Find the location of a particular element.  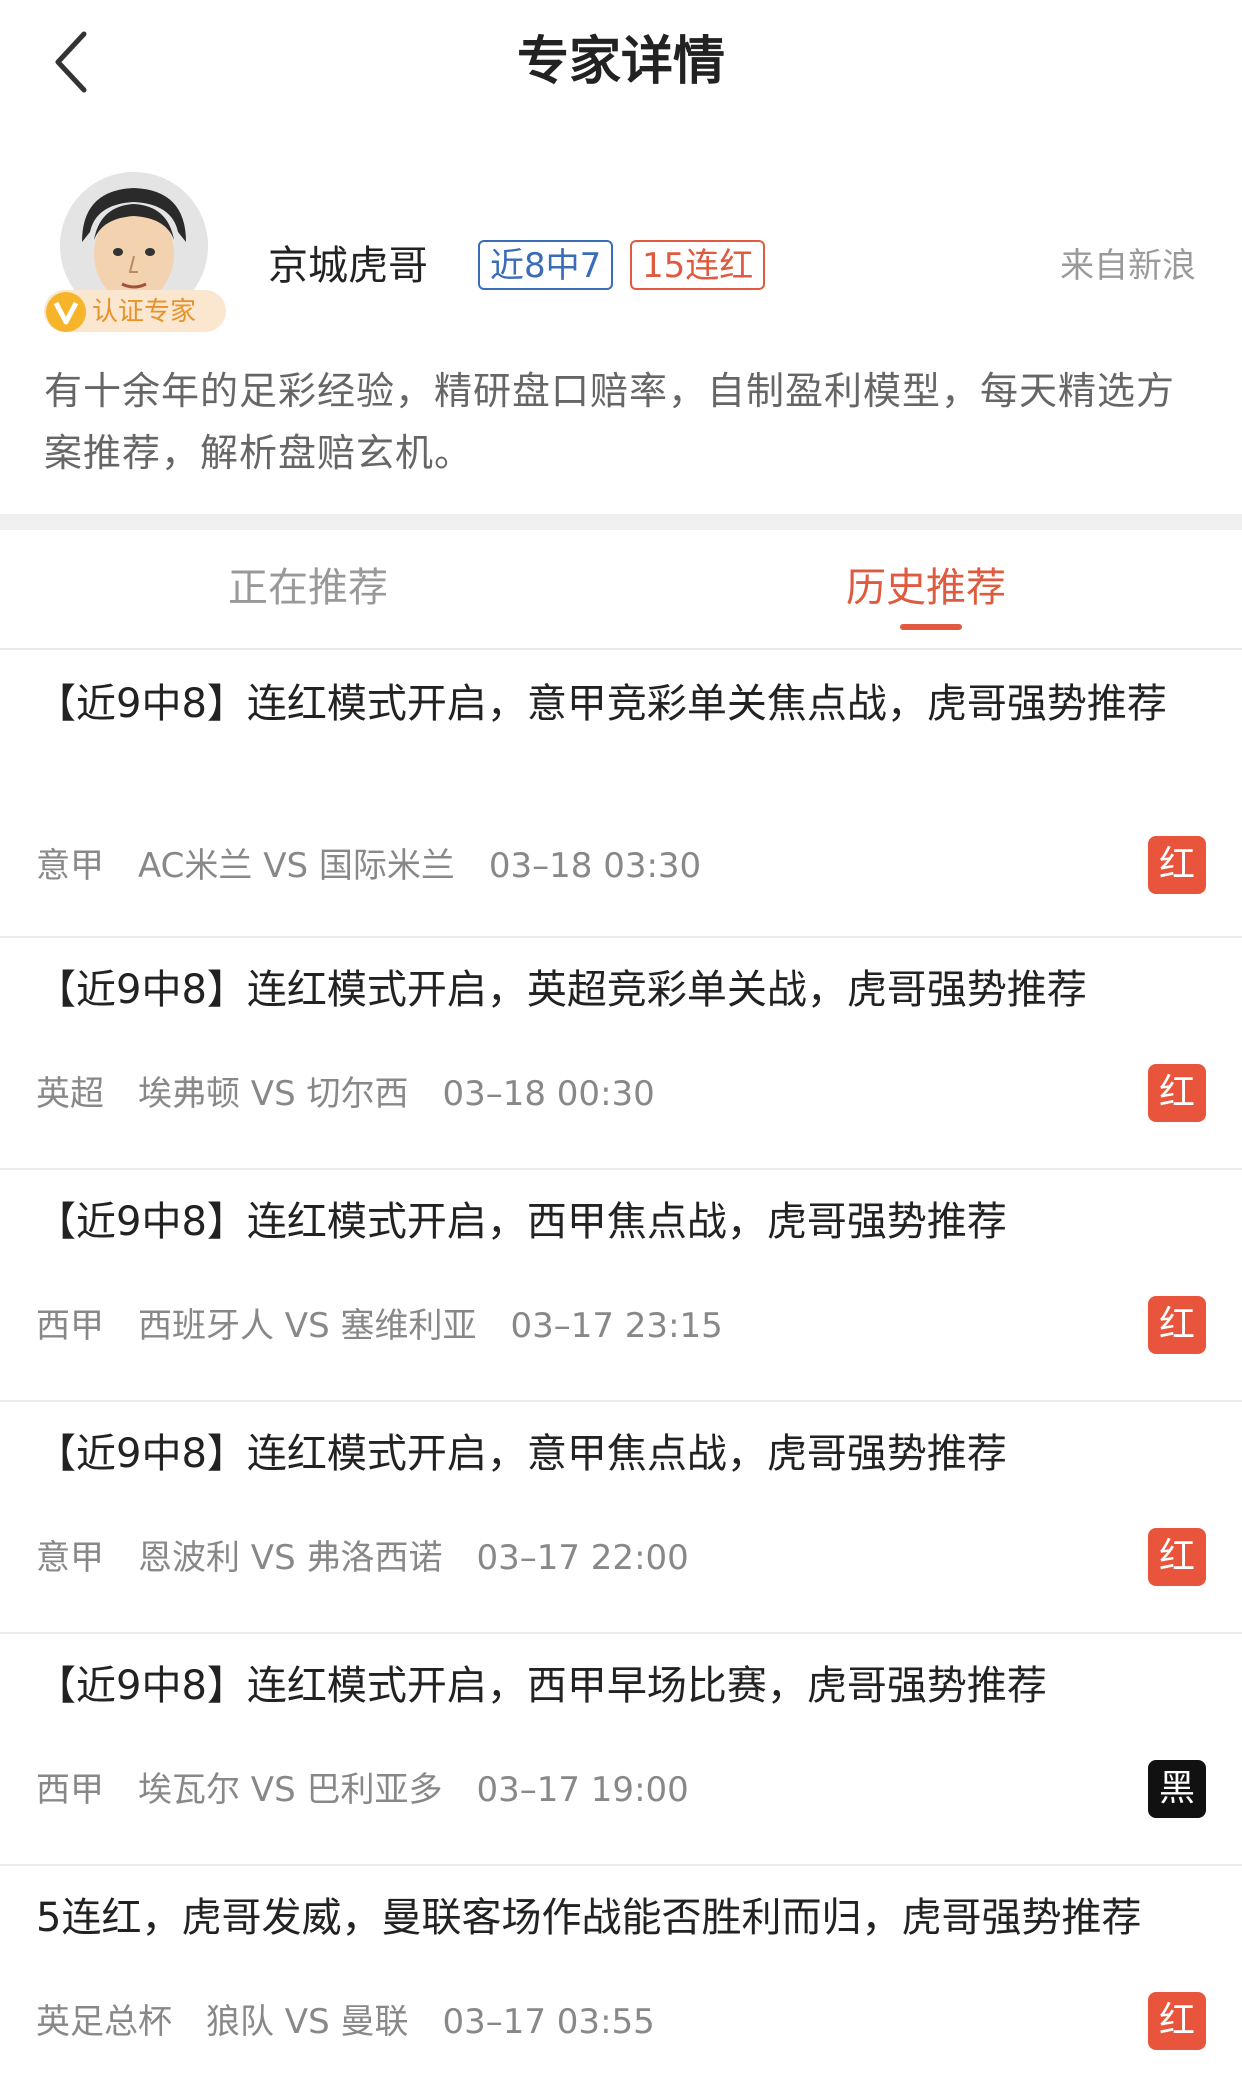

item-match: 恩波利 VS 弗洛西诺 is located at coordinates (290, 1558).